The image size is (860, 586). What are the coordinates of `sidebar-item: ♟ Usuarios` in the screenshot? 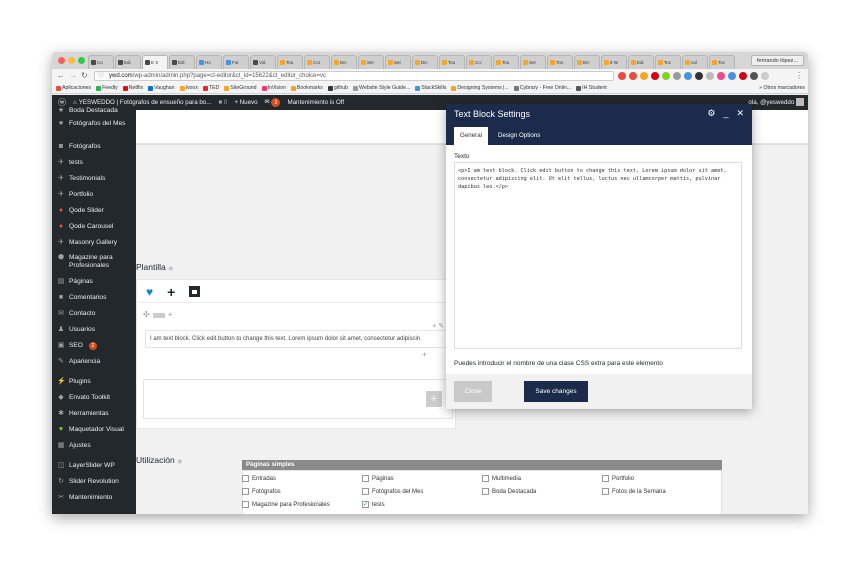 It's located at (94, 330).